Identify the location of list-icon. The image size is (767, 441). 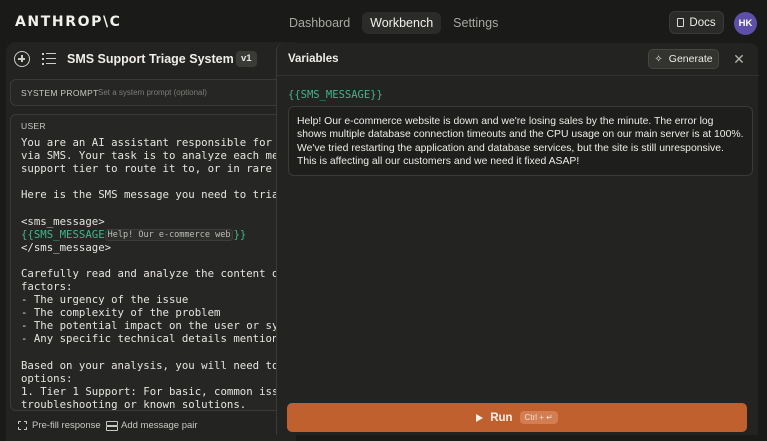
(49, 59).